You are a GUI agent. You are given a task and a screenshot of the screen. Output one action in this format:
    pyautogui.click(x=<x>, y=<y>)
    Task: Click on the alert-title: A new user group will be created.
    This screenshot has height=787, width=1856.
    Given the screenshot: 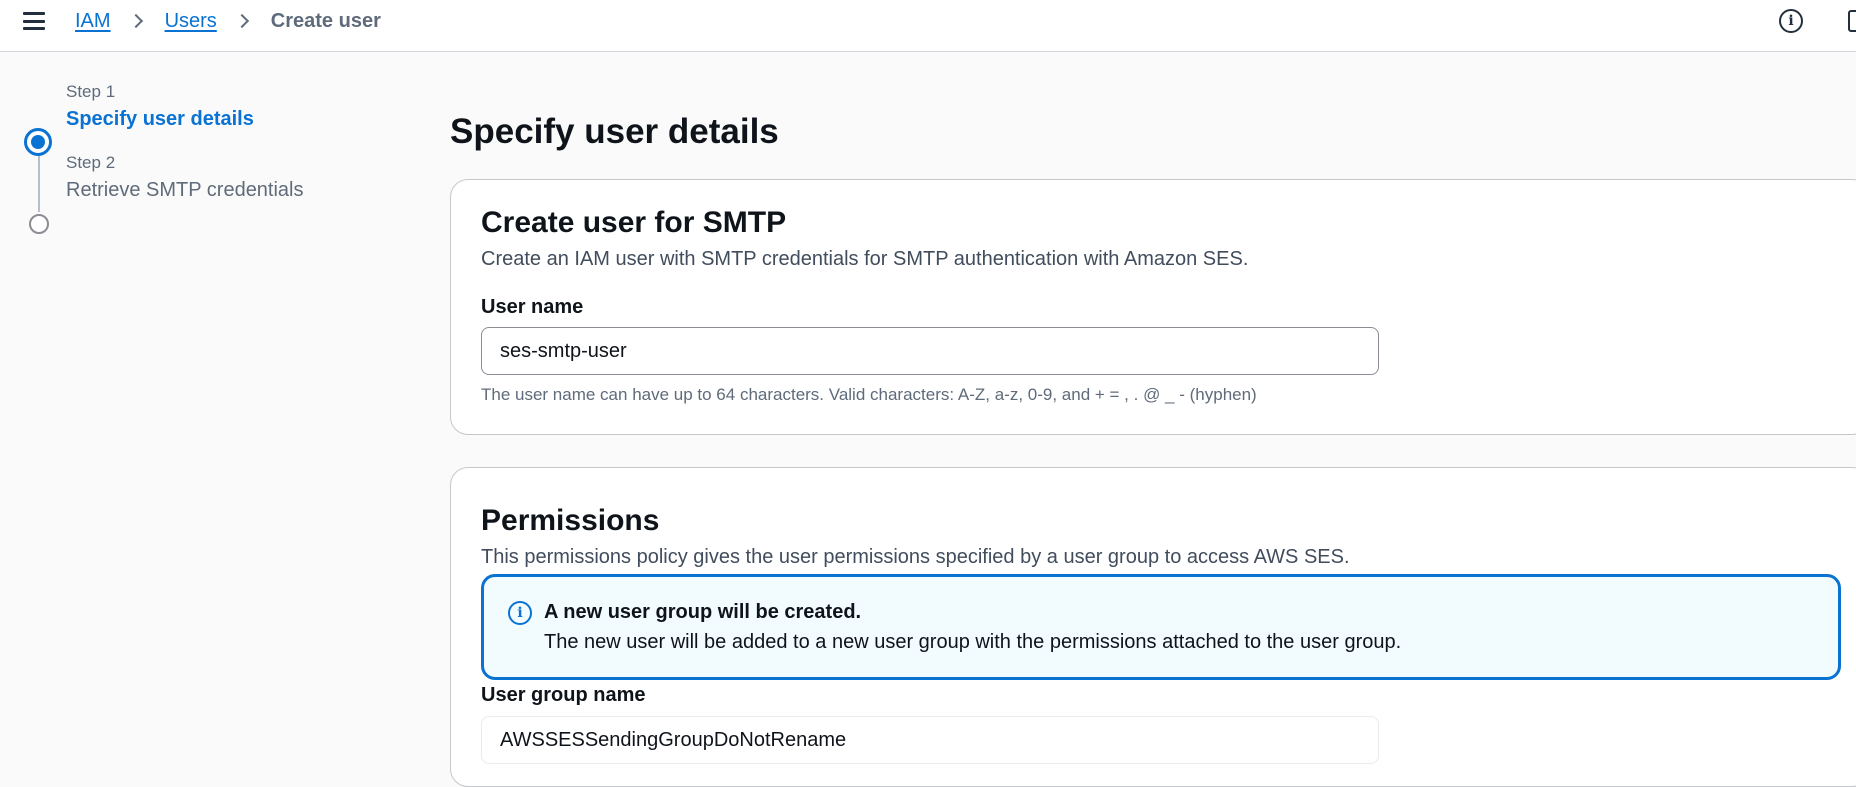 What is the action you would take?
    pyautogui.click(x=703, y=612)
    